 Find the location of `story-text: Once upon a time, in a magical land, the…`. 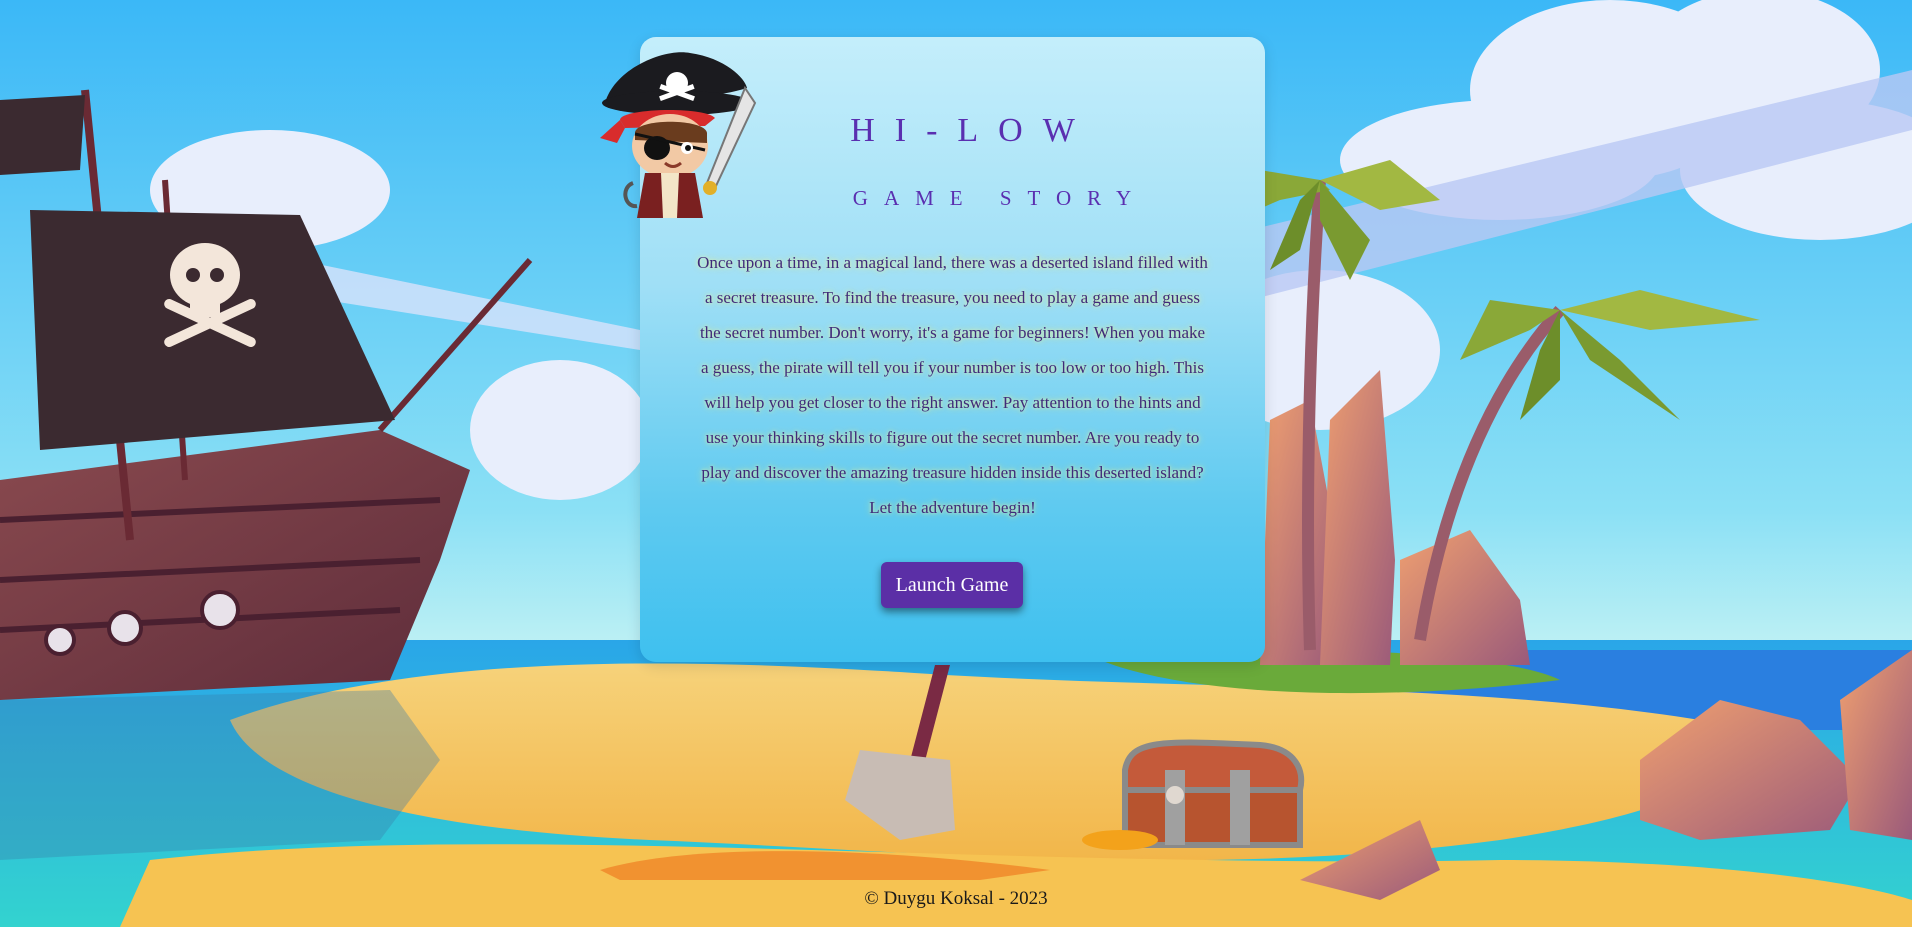

story-text: Once upon a time, in a magical land, the… is located at coordinates (952, 385).